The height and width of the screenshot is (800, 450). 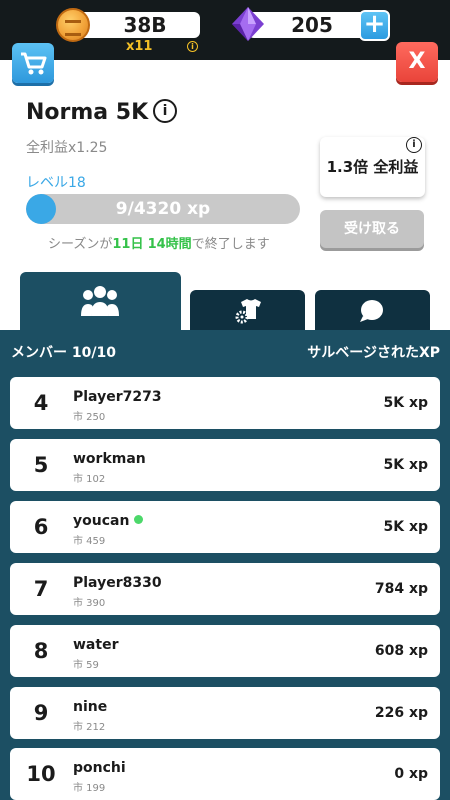 I want to click on member-row: 4 Player7273 市 250 5K xp, so click(x=225, y=403).